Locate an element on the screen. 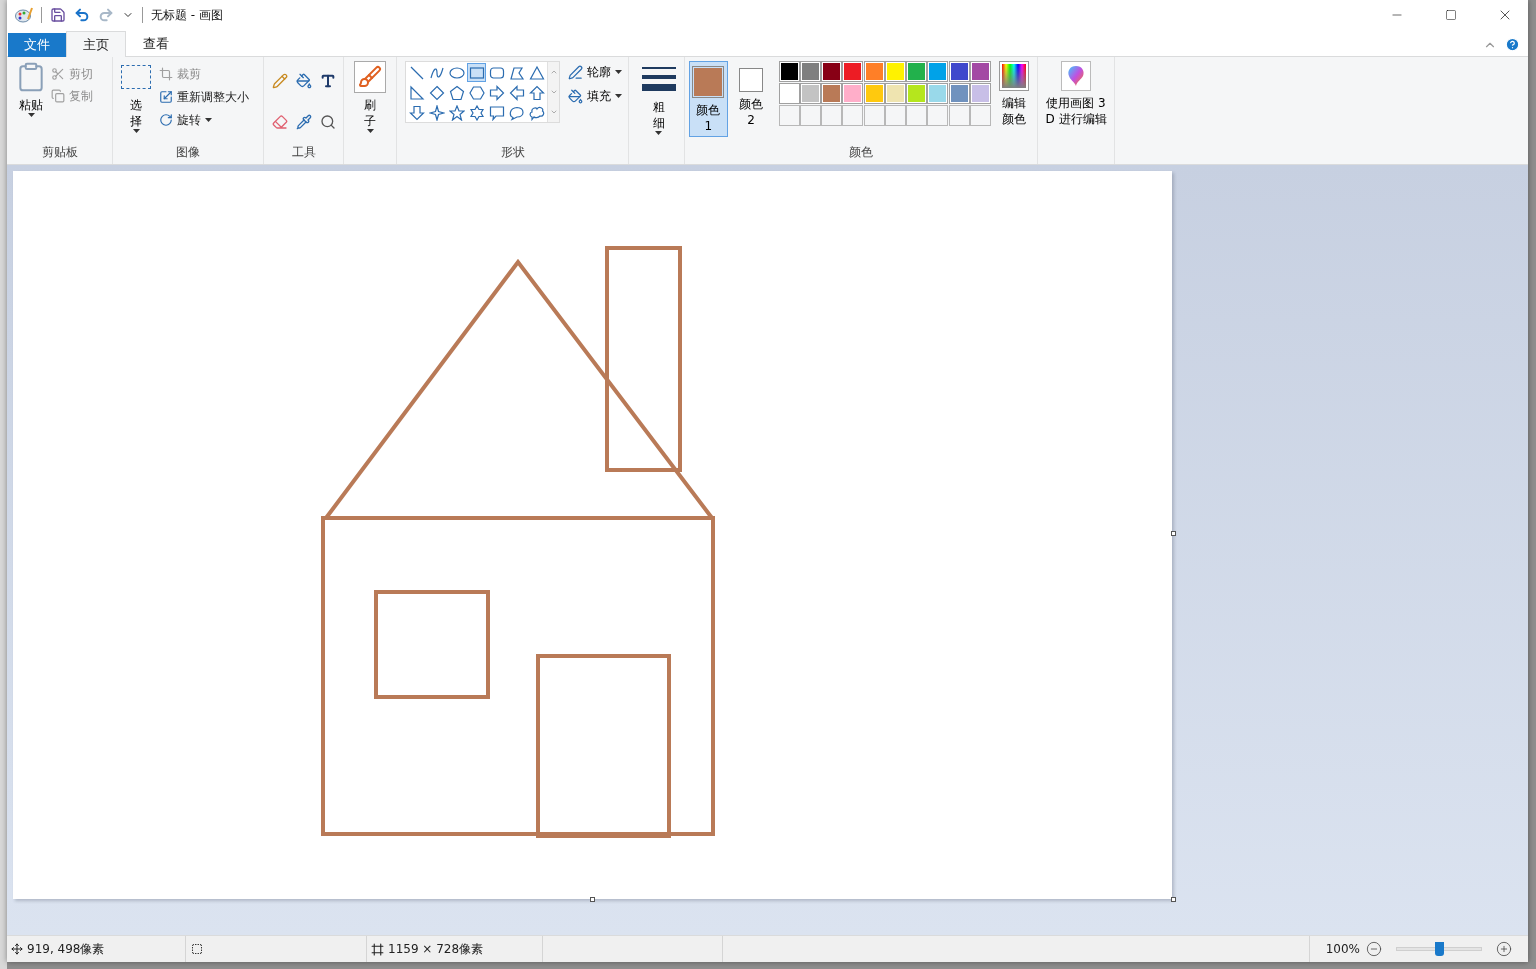 The height and width of the screenshot is (969, 1536). magnifier-icon is located at coordinates (328, 121).